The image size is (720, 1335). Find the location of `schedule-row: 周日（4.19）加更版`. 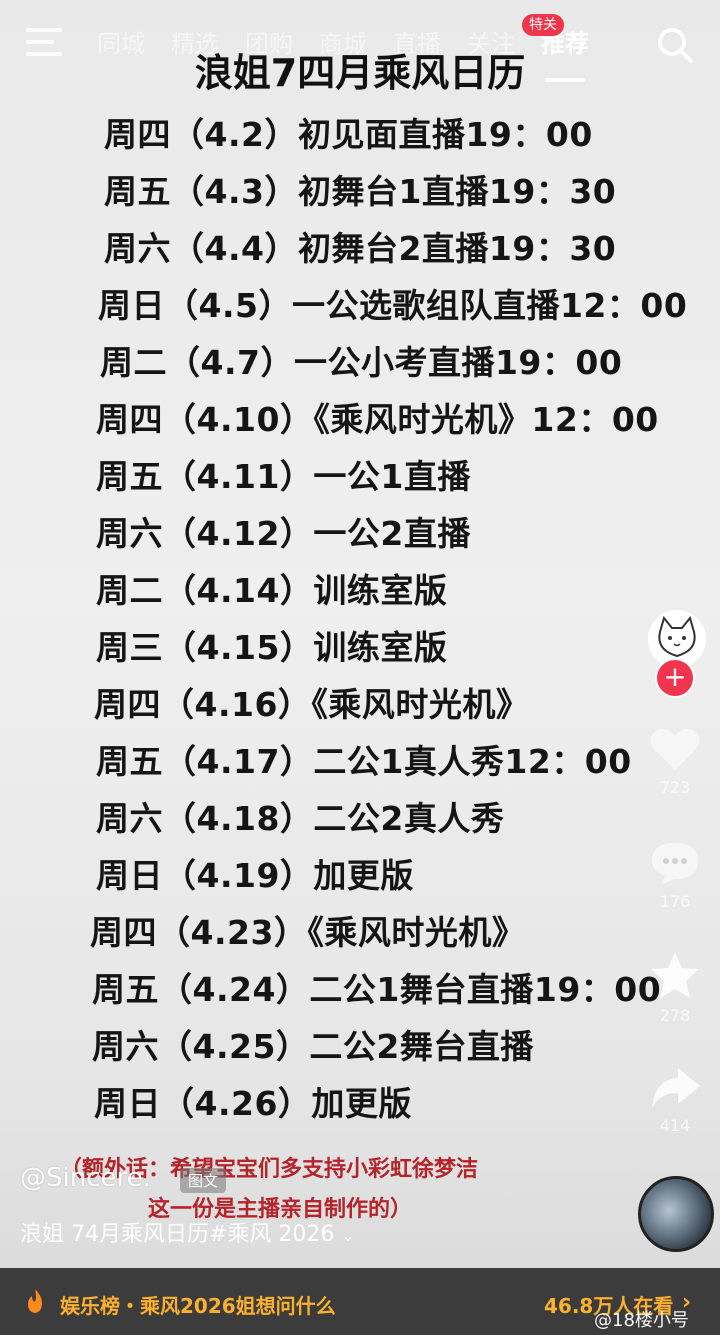

schedule-row: 周日（4.19）加更版 is located at coordinates (255, 875).